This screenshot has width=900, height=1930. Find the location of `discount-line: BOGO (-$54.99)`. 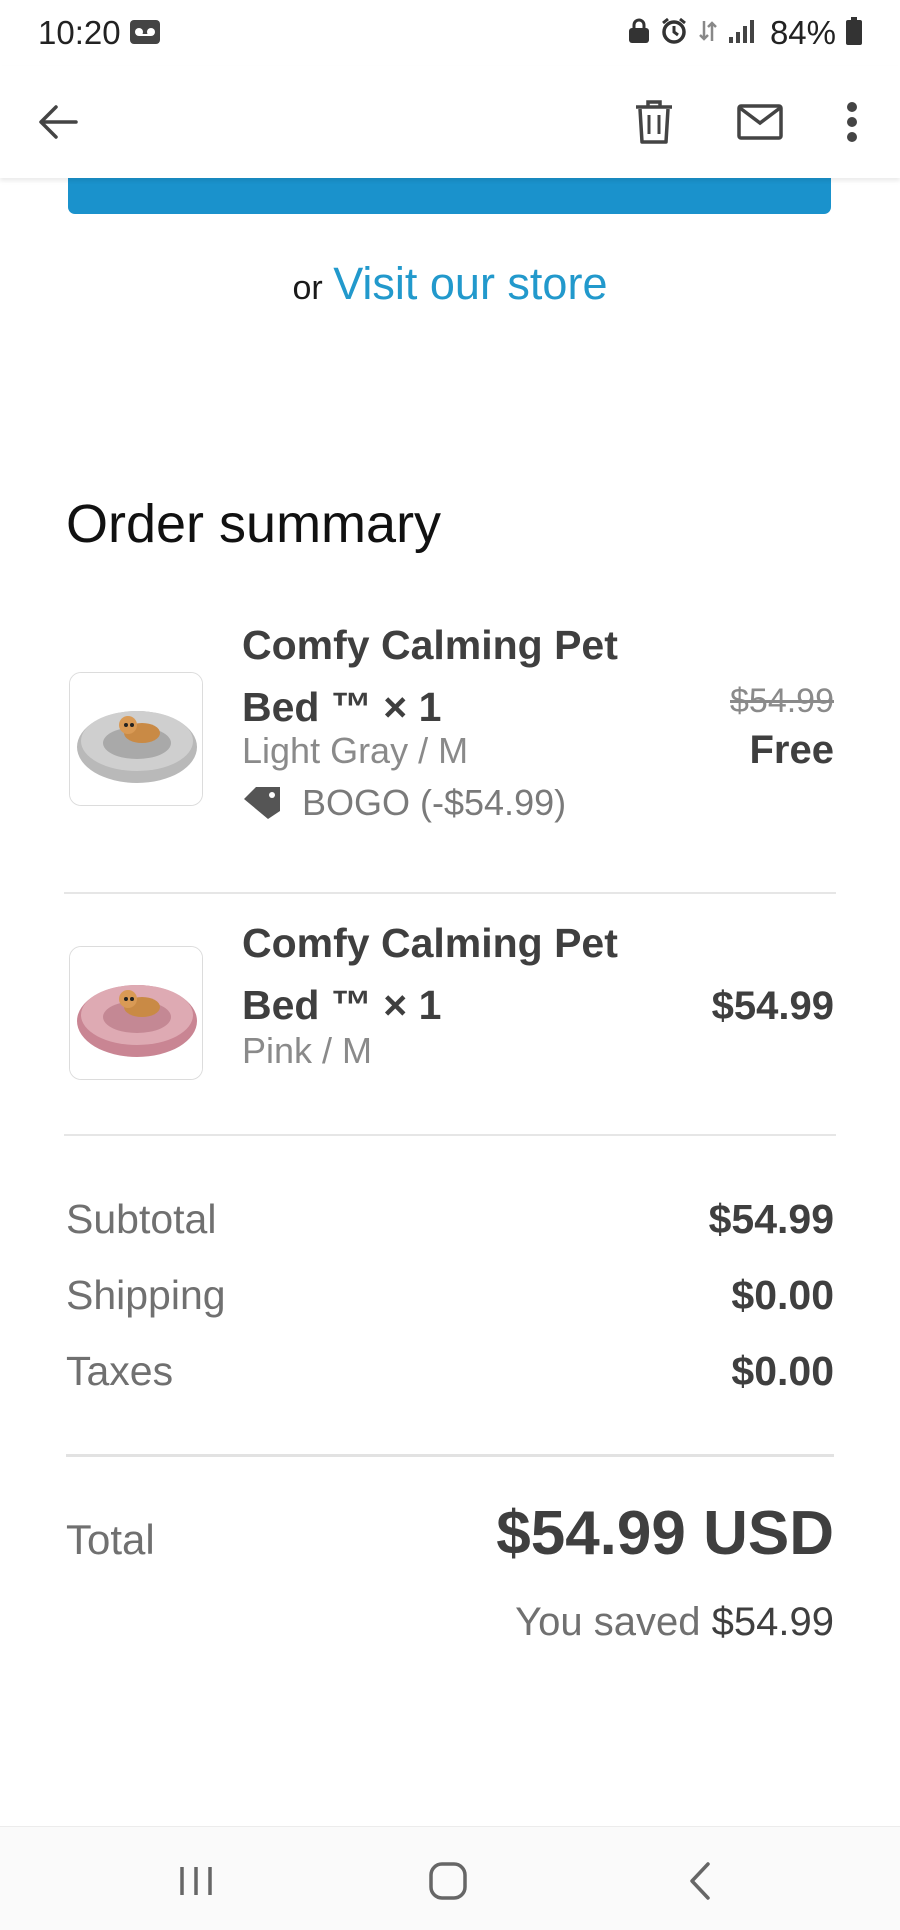

discount-line: BOGO (-$54.99) is located at coordinates (404, 803).